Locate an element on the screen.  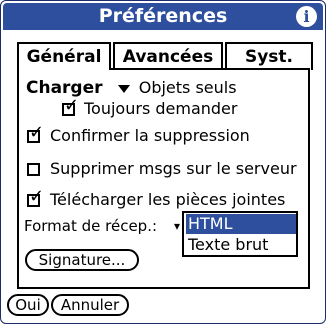
tab-general: Général is located at coordinates (64, 56).